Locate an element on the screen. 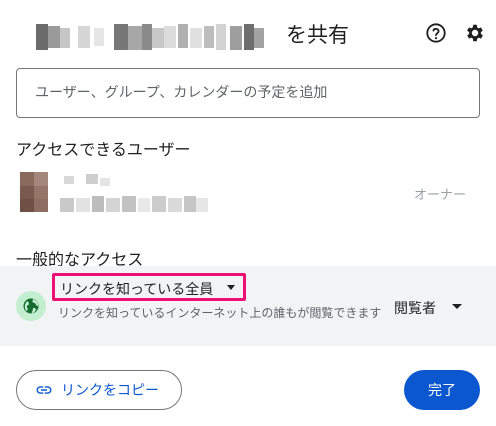 Image resolution: width=496 pixels, height=426 pixels. copy-link-label: リンクをコピー is located at coordinates (110, 391).